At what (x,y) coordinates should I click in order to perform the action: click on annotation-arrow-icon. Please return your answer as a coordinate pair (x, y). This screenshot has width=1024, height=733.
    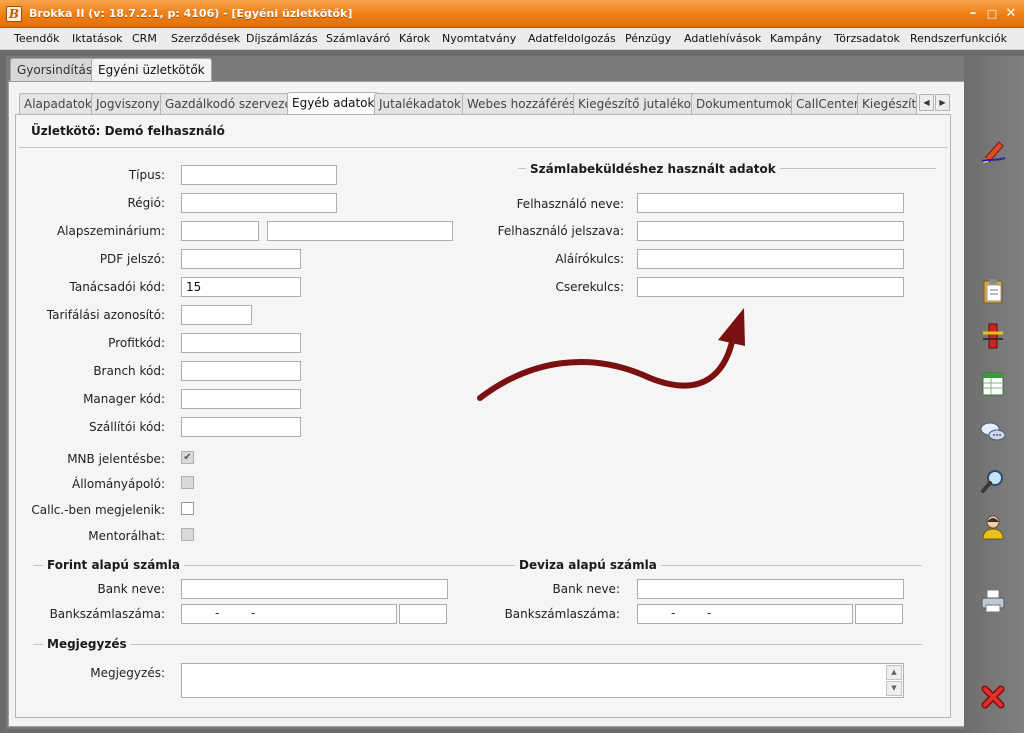
    Looking at the image, I should click on (611, 354).